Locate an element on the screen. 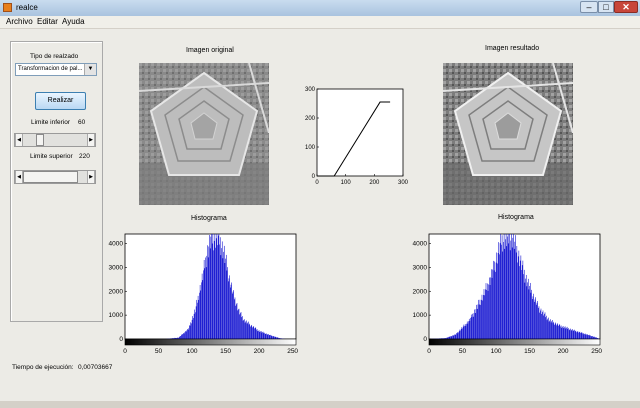  histogram-left-title: Histograma is located at coordinates (209, 218).